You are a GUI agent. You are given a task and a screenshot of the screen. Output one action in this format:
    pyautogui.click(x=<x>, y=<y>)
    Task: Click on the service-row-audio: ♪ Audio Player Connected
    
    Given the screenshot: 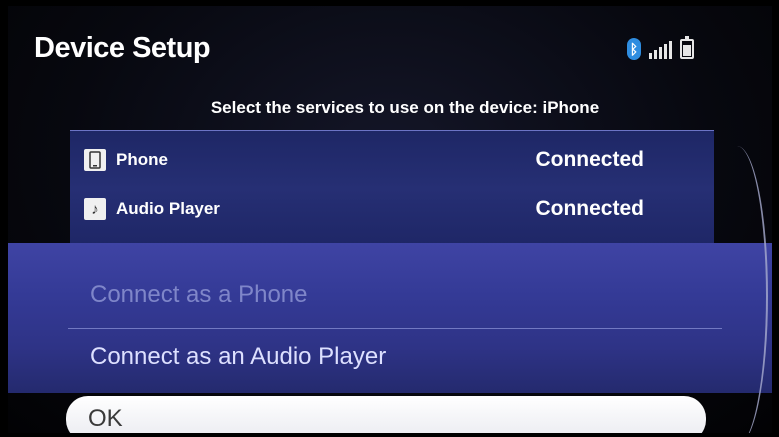 What is the action you would take?
    pyautogui.click(x=364, y=209)
    